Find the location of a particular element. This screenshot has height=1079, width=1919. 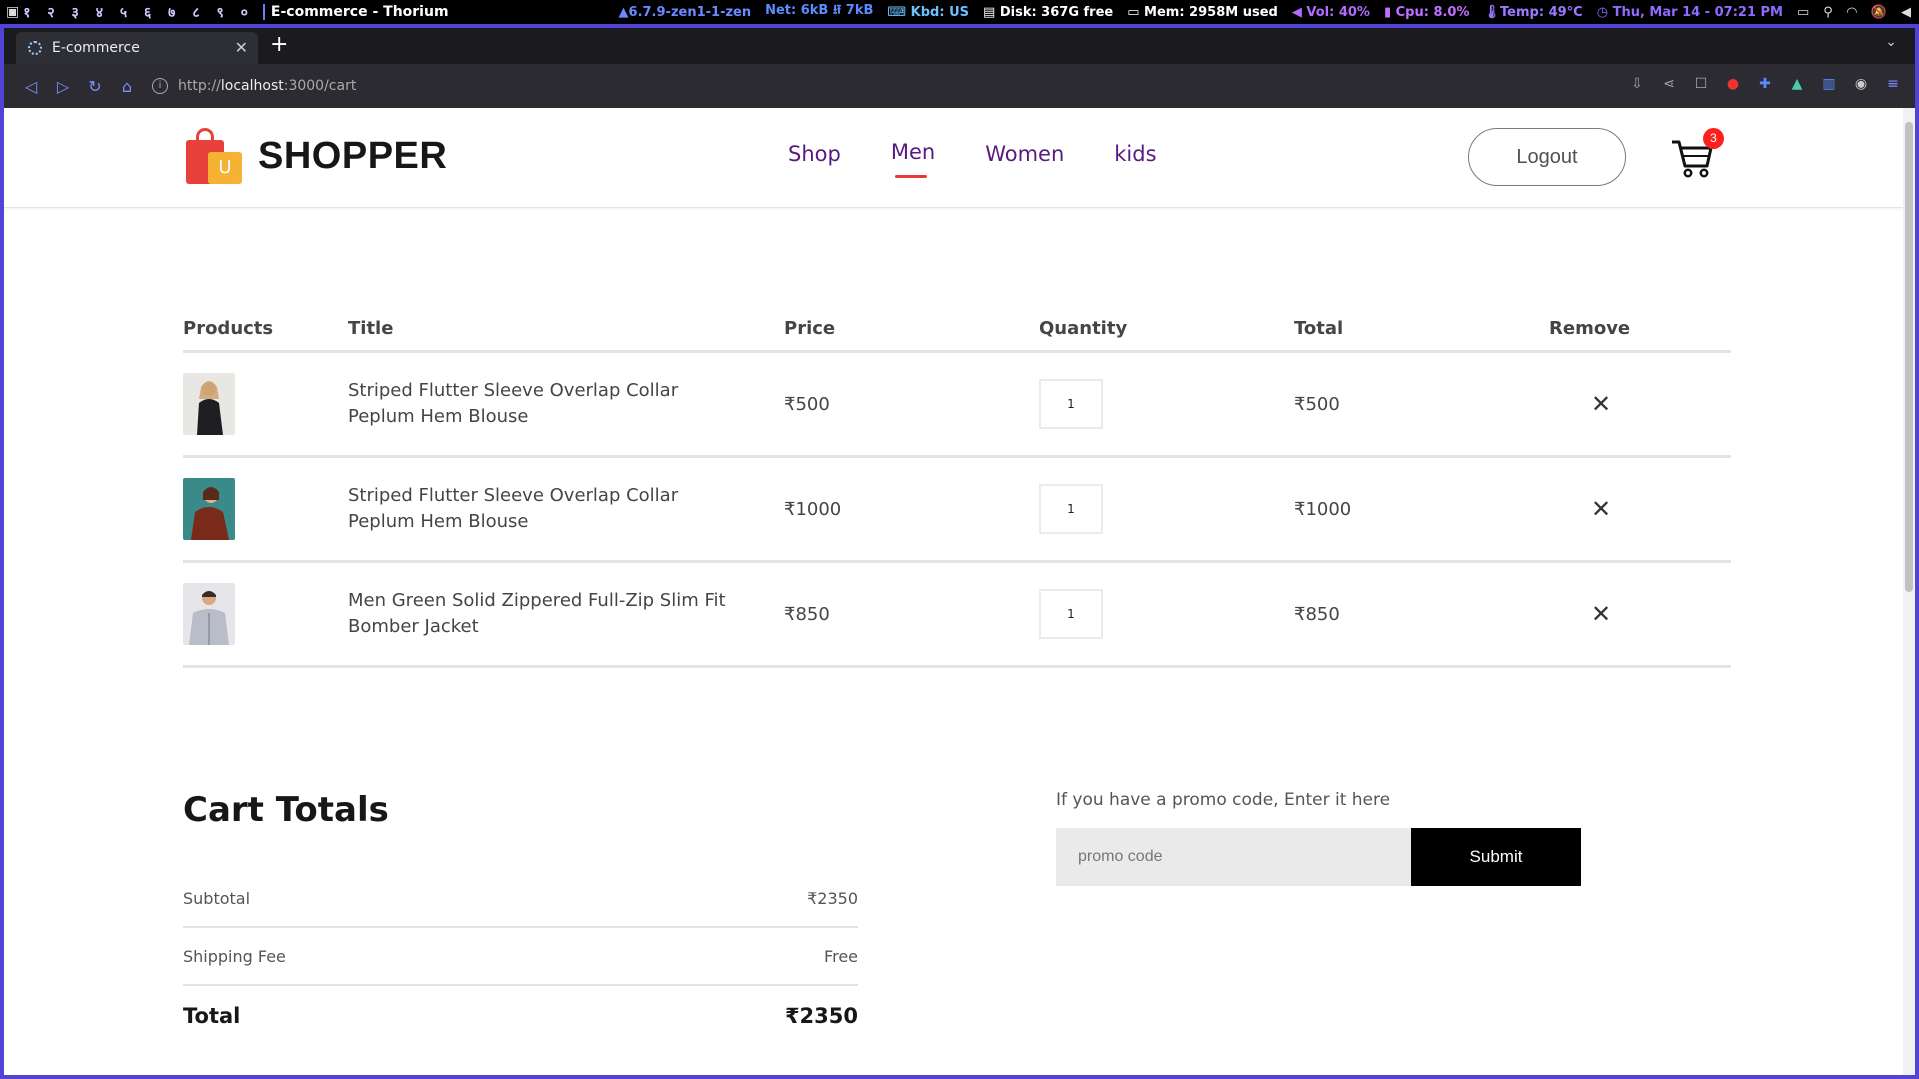

address-bar: i http://localhost:3000/cart is located at coordinates (254, 86).